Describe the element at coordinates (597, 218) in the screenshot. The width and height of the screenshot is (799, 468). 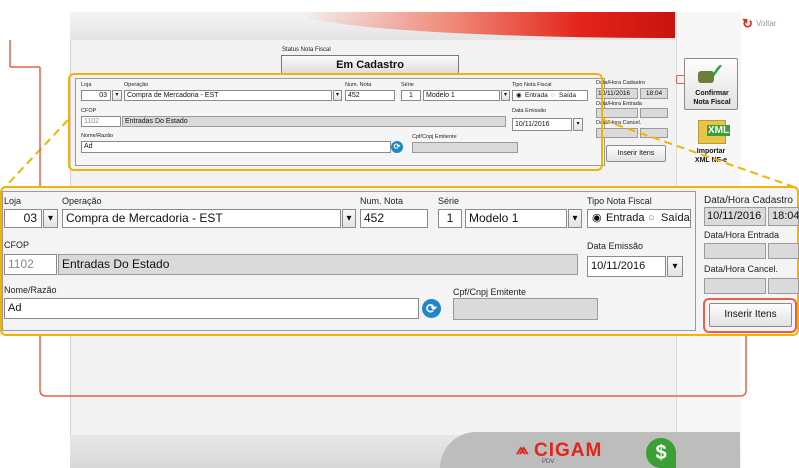
I see `radio-entrada: ◉` at that location.